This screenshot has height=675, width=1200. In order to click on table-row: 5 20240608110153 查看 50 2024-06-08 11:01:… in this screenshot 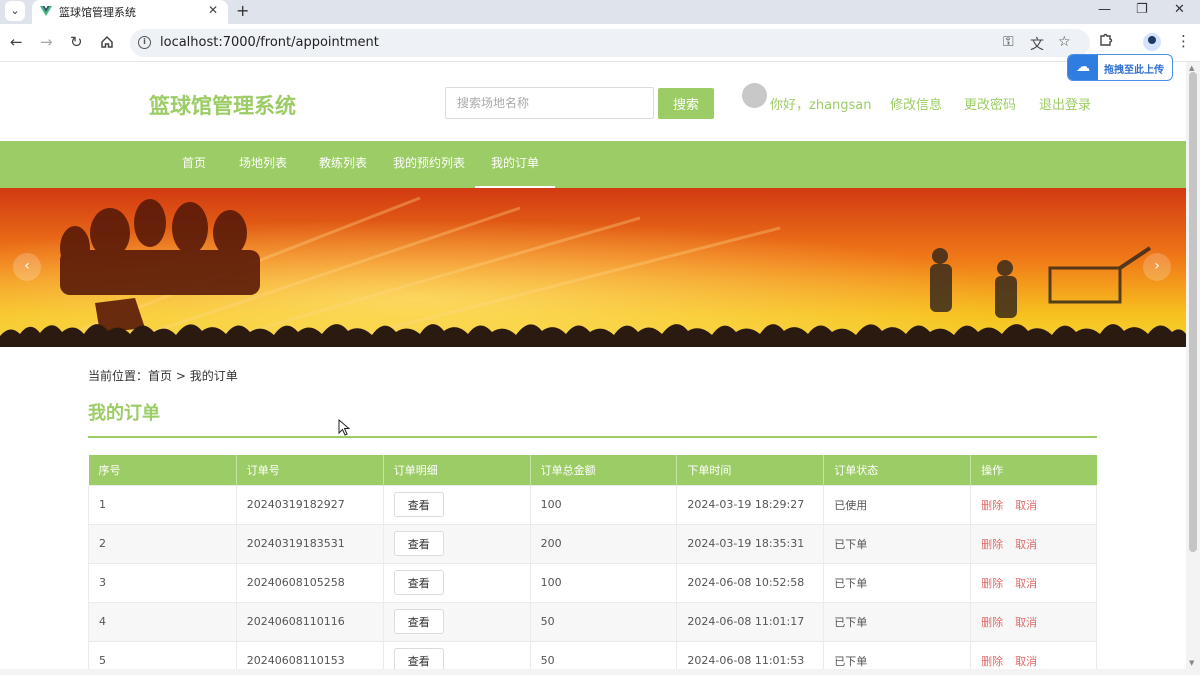, I will do `click(592, 654)`.